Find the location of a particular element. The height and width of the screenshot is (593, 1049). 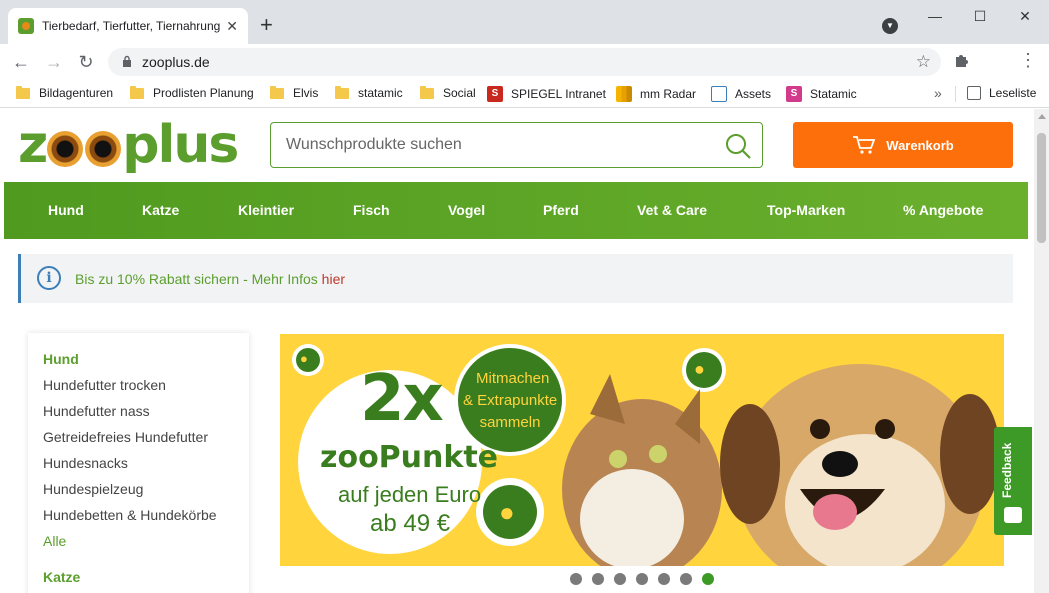

scroll-up-arrow-icon is located at coordinates (1042, 116).